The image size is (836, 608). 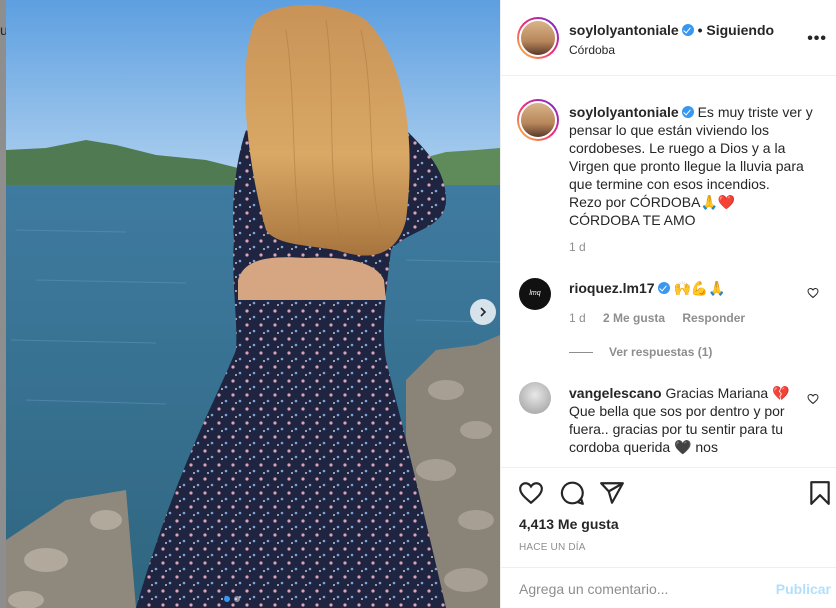 What do you see at coordinates (615, 393) in the screenshot?
I see `comment-username: vangelescano` at bounding box center [615, 393].